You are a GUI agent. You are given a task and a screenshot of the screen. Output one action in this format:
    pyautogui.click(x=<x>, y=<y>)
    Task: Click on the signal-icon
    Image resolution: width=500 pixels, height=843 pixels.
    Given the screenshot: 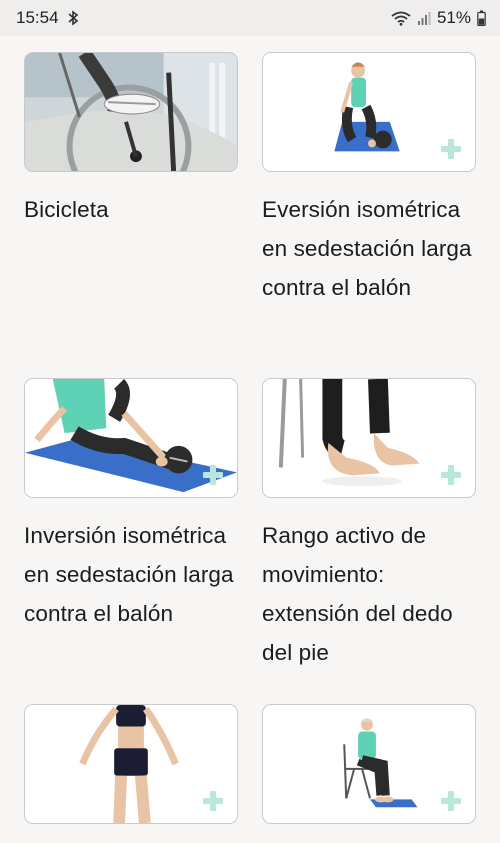 What is the action you would take?
    pyautogui.click(x=424, y=18)
    